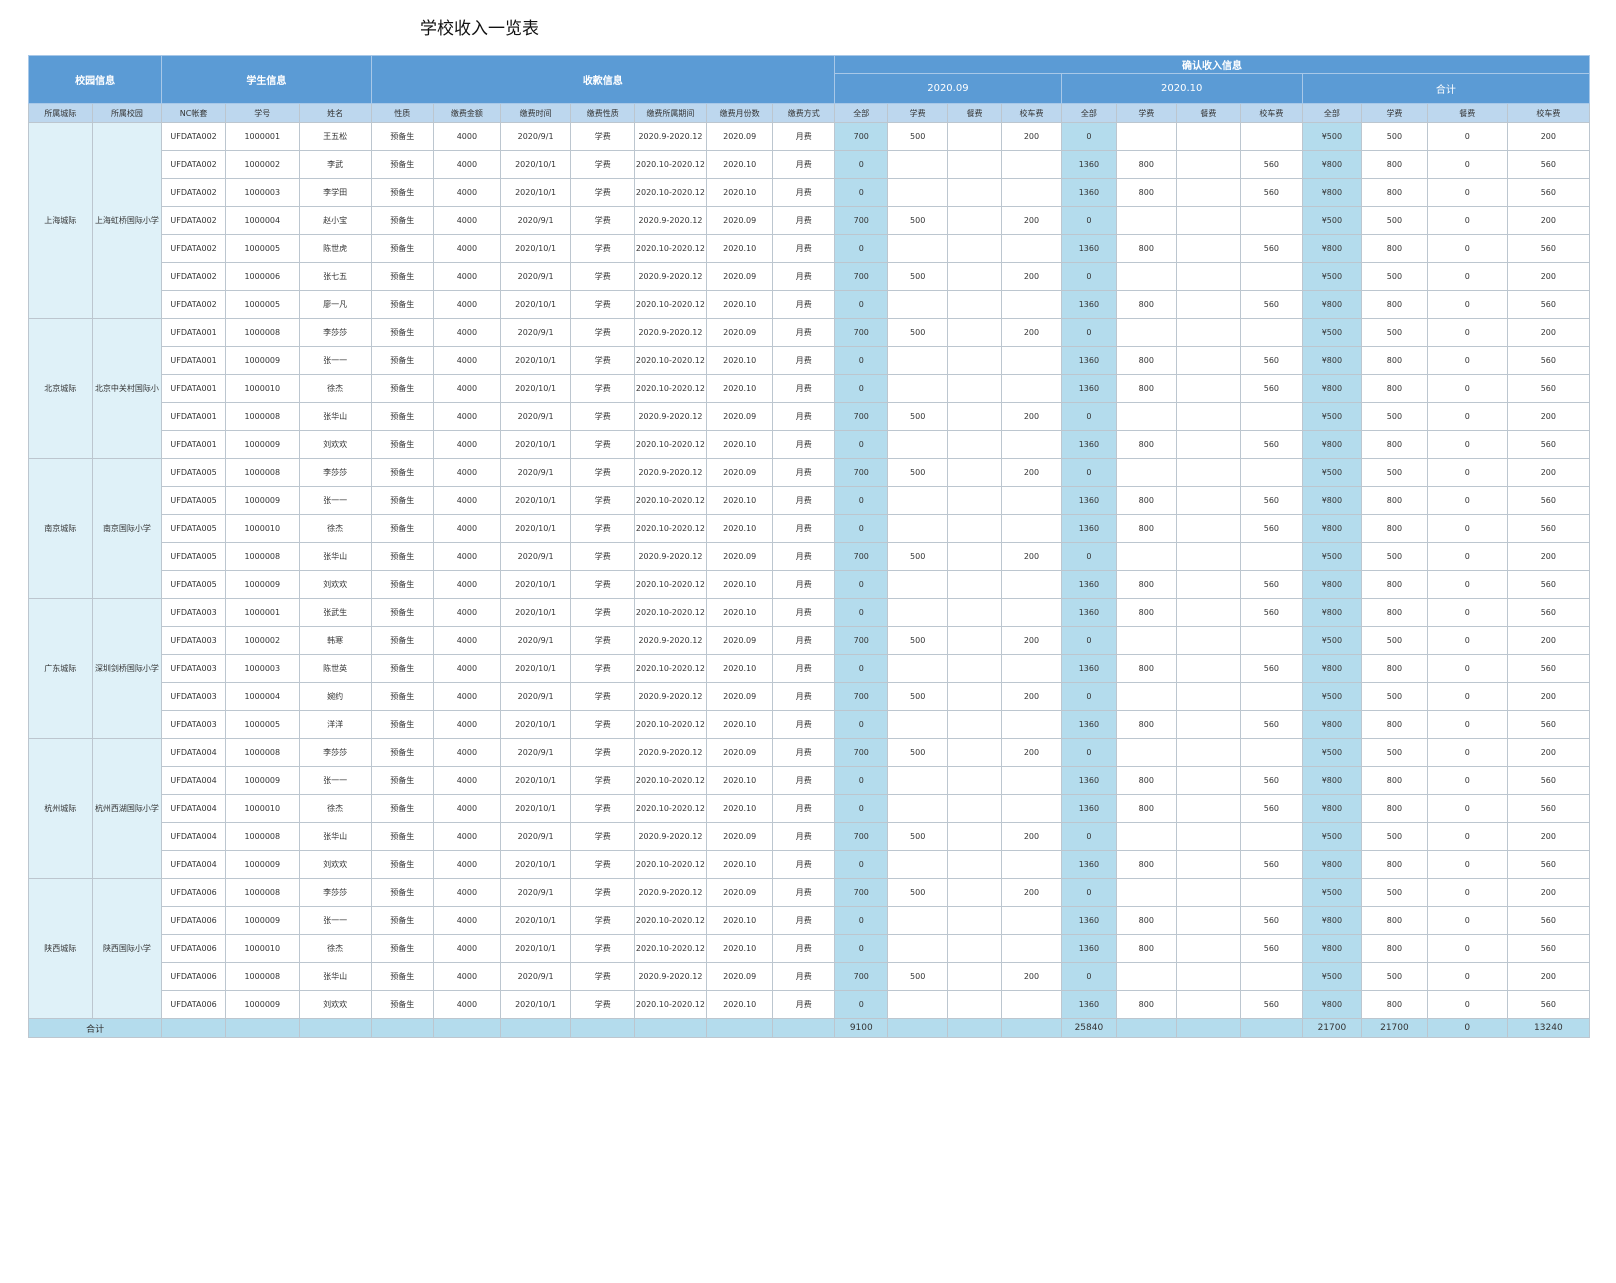 The height and width of the screenshot is (1283, 1616). What do you see at coordinates (335, 696) in the screenshot?
I see `table-cell: 婉约` at bounding box center [335, 696].